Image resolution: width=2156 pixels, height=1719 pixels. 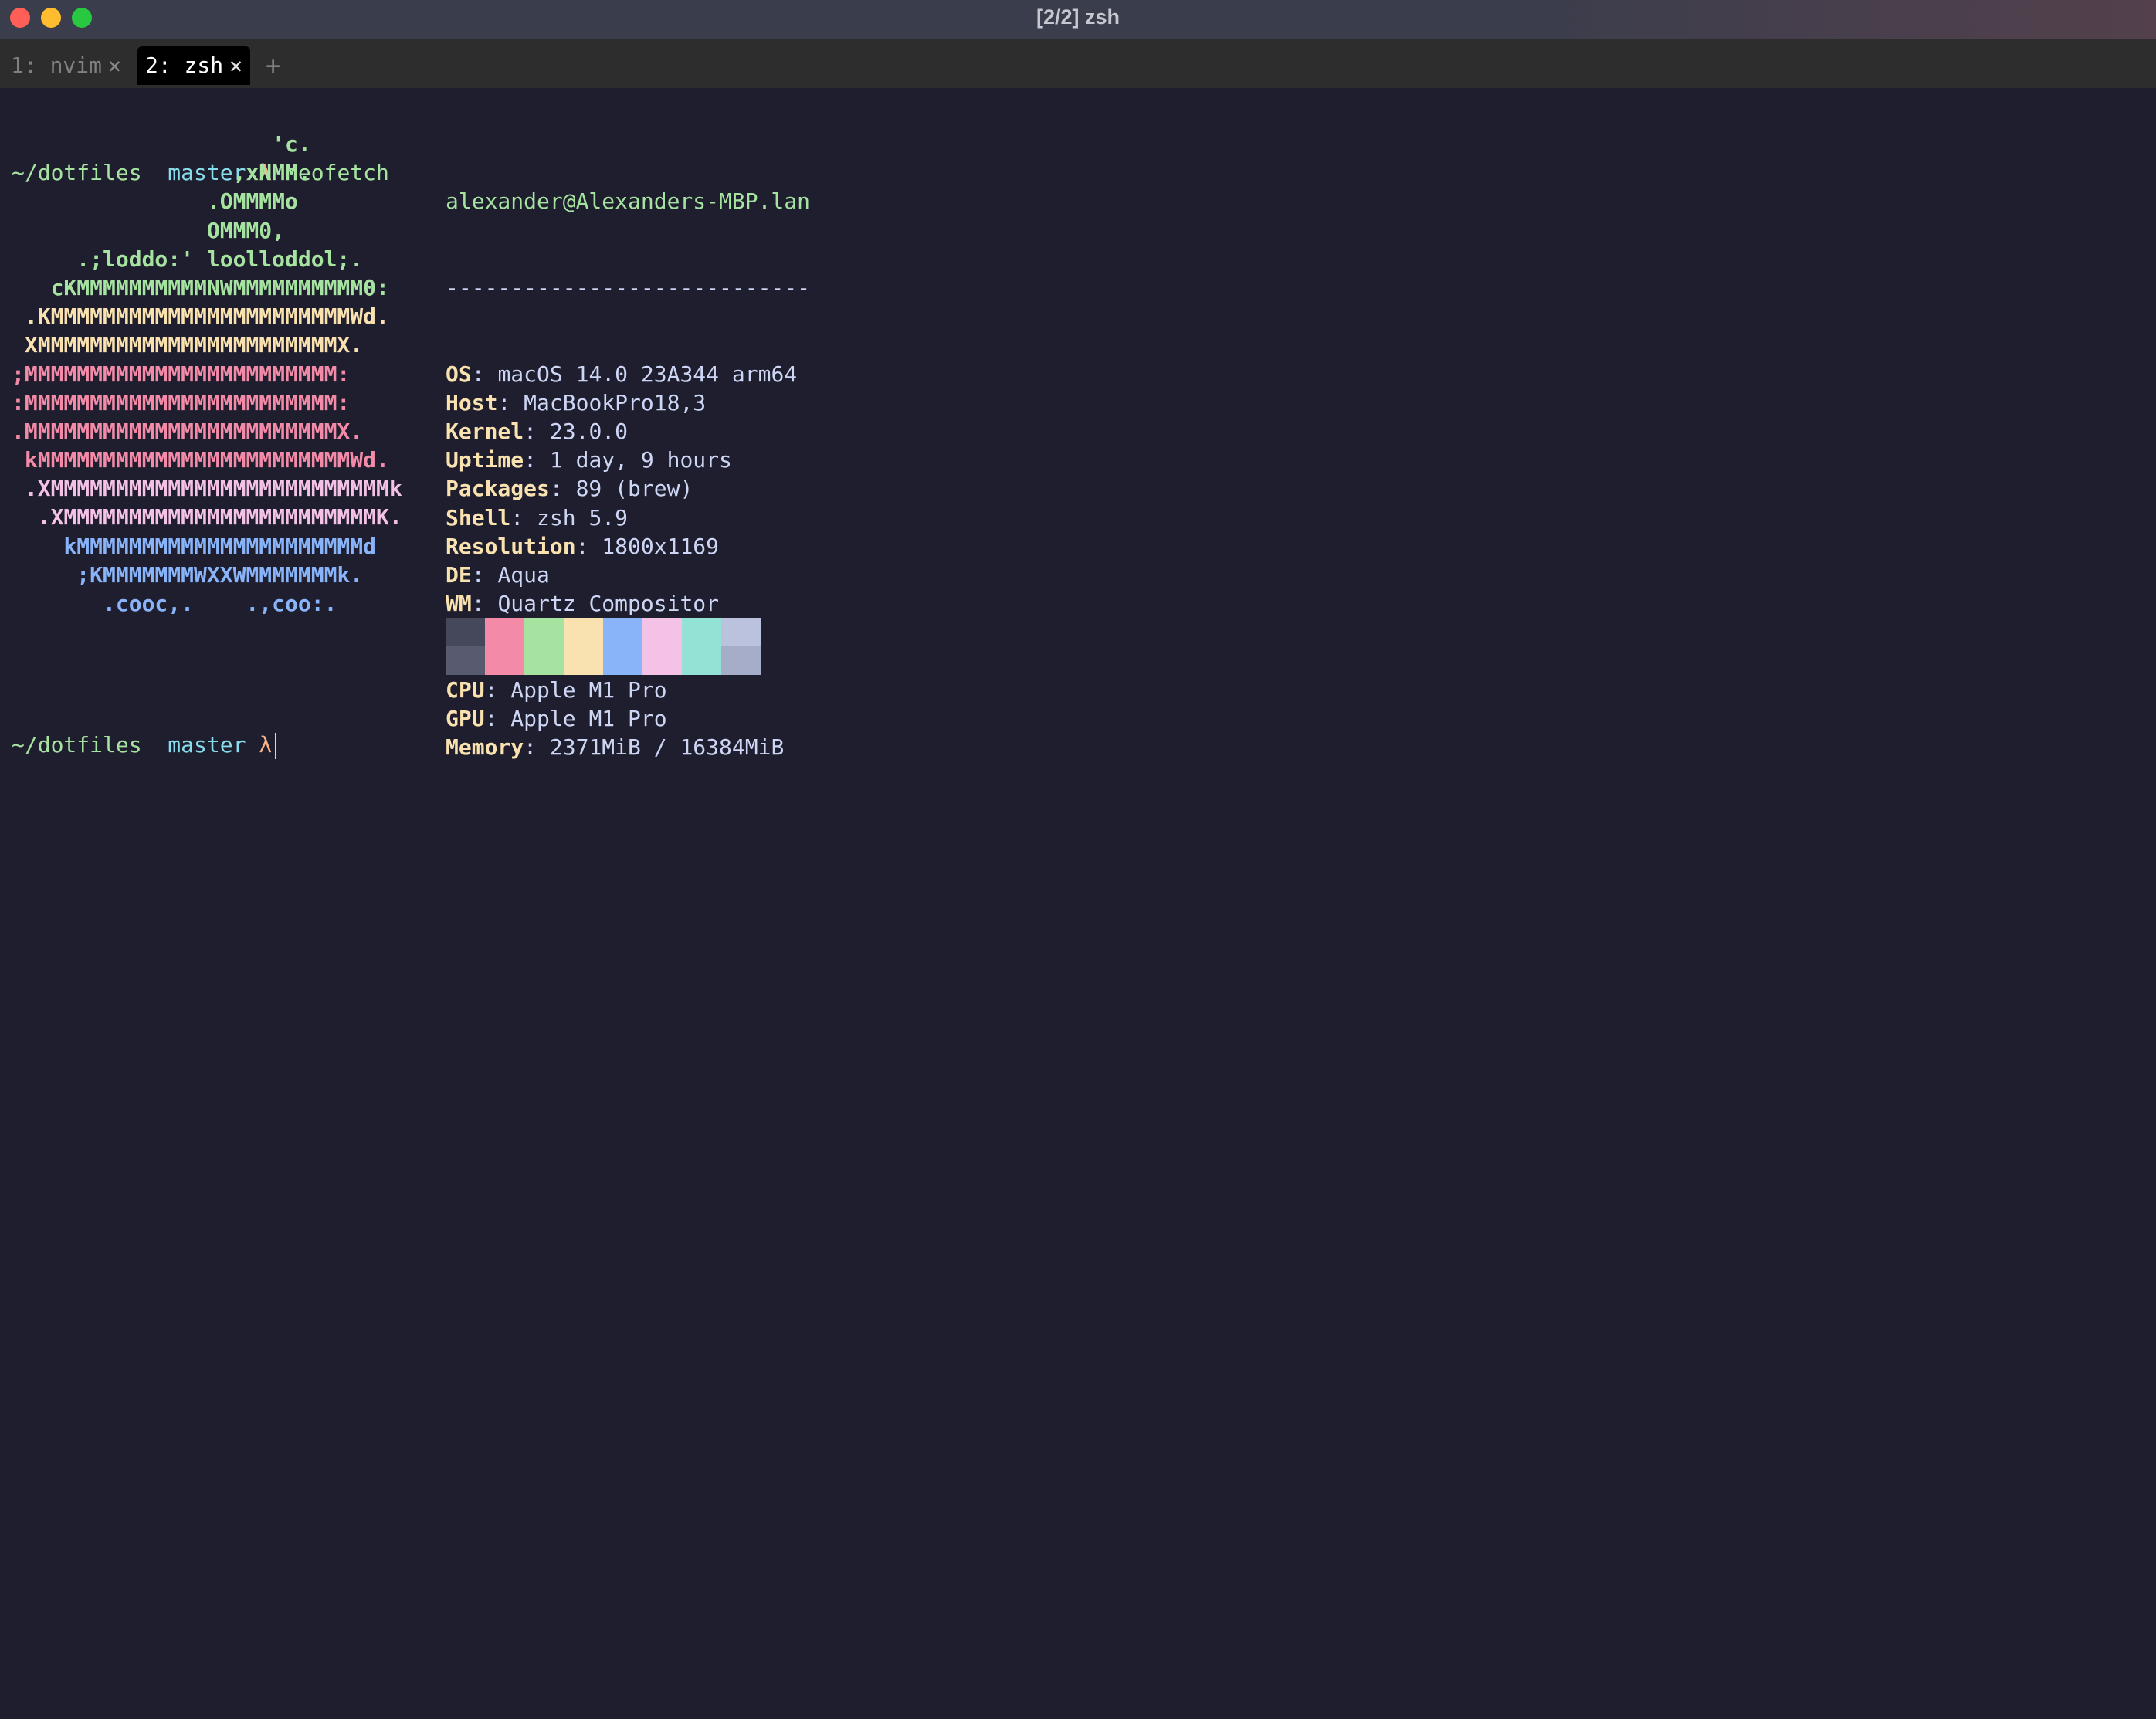 I want to click on info-row: Memory: 2371MiB / 16384MiB, so click(x=615, y=747).